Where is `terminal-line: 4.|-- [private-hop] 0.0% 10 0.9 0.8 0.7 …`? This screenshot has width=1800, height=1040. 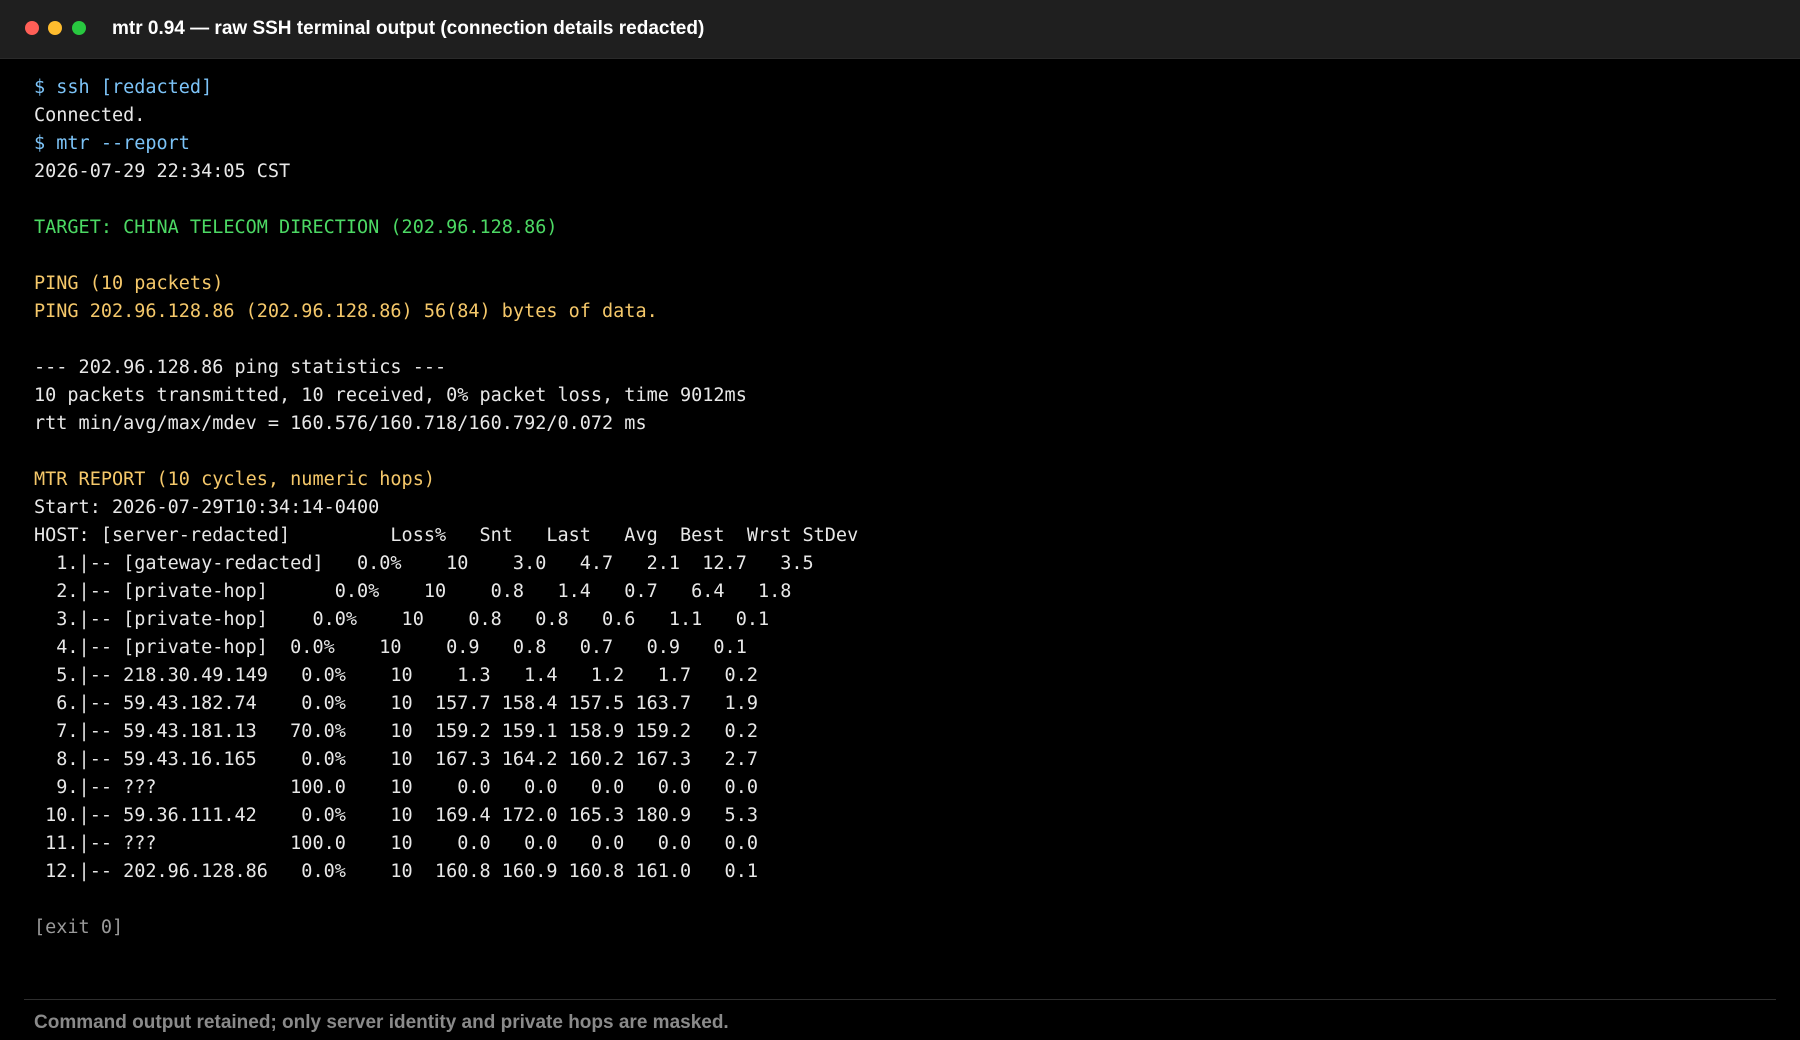 terminal-line: 4.|-- [private-hop] 0.0% 10 0.9 0.8 0.7 … is located at coordinates (390, 647).